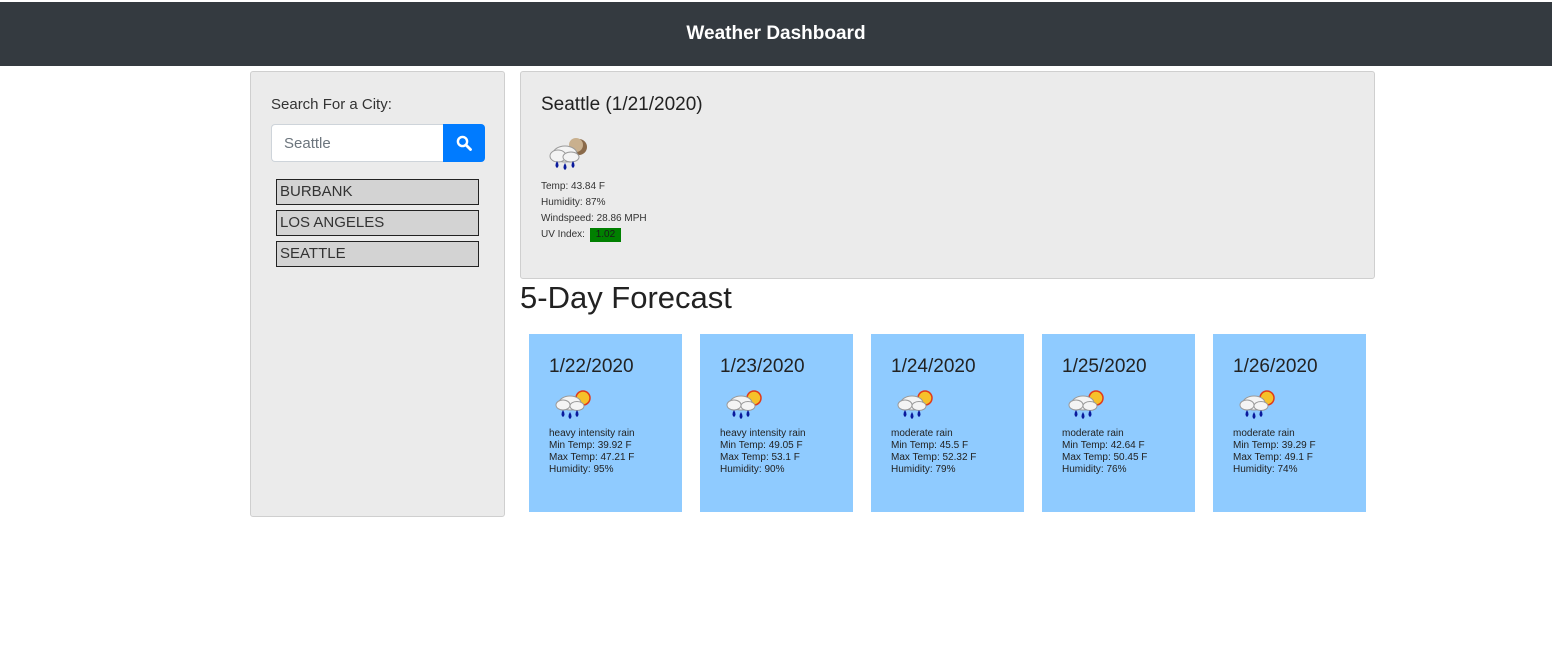 The height and width of the screenshot is (670, 1552). What do you see at coordinates (563, 234) in the screenshot?
I see `uv-label: UV Index:` at bounding box center [563, 234].